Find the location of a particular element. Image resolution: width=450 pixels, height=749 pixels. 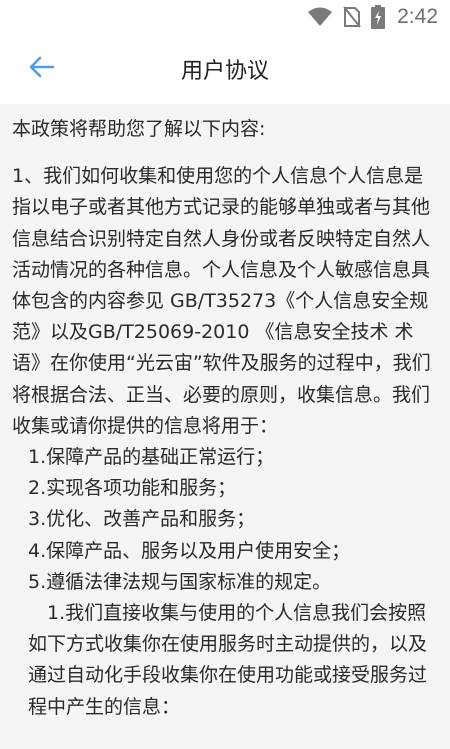

wifi-icon is located at coordinates (320, 17).